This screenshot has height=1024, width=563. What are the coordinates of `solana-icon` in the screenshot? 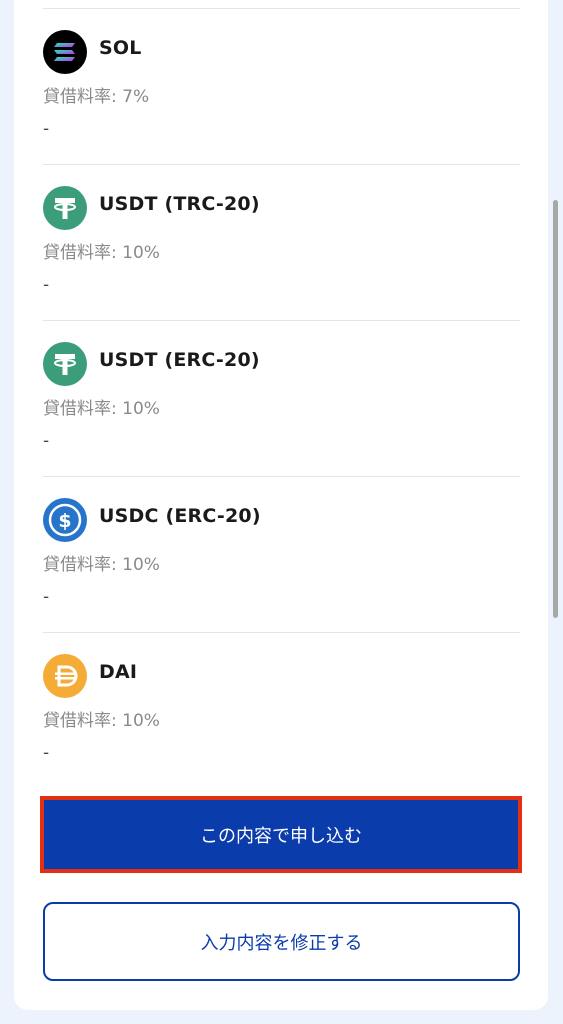 It's located at (65, 52).